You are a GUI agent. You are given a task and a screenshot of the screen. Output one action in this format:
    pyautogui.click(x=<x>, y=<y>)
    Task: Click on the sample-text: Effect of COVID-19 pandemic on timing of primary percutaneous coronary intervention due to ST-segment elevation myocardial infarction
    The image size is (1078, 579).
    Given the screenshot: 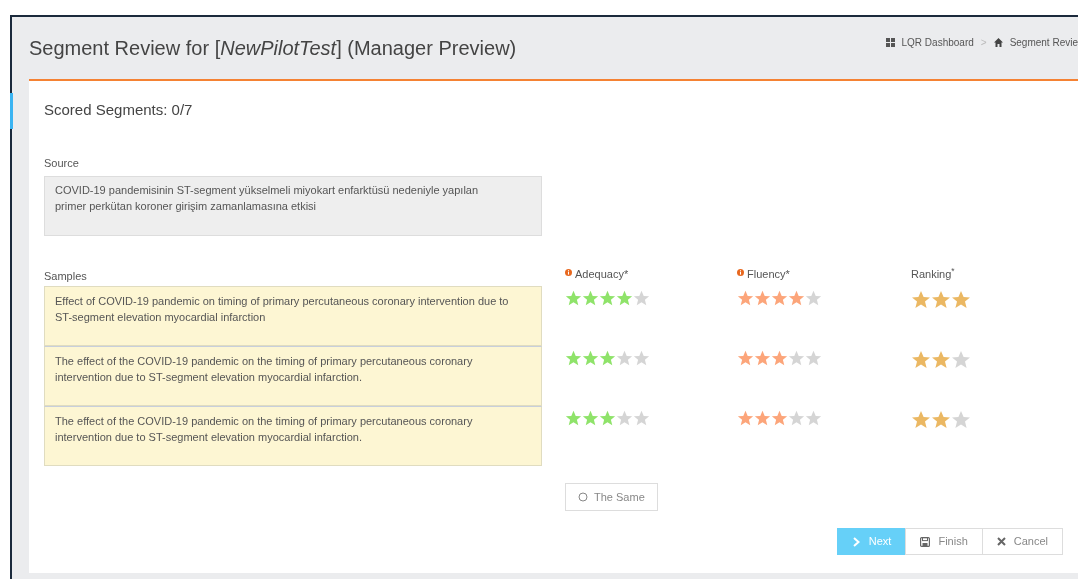 What is the action you would take?
    pyautogui.click(x=293, y=316)
    